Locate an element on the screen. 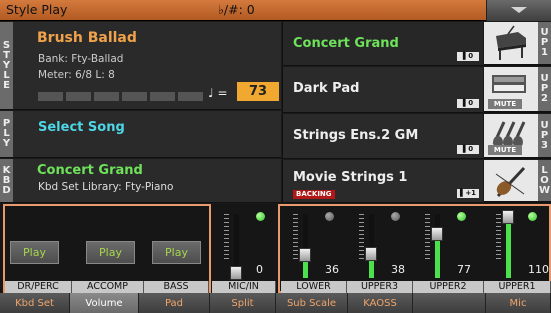 The height and width of the screenshot is (313, 551). channel-label: UPPER1 is located at coordinates (517, 287).